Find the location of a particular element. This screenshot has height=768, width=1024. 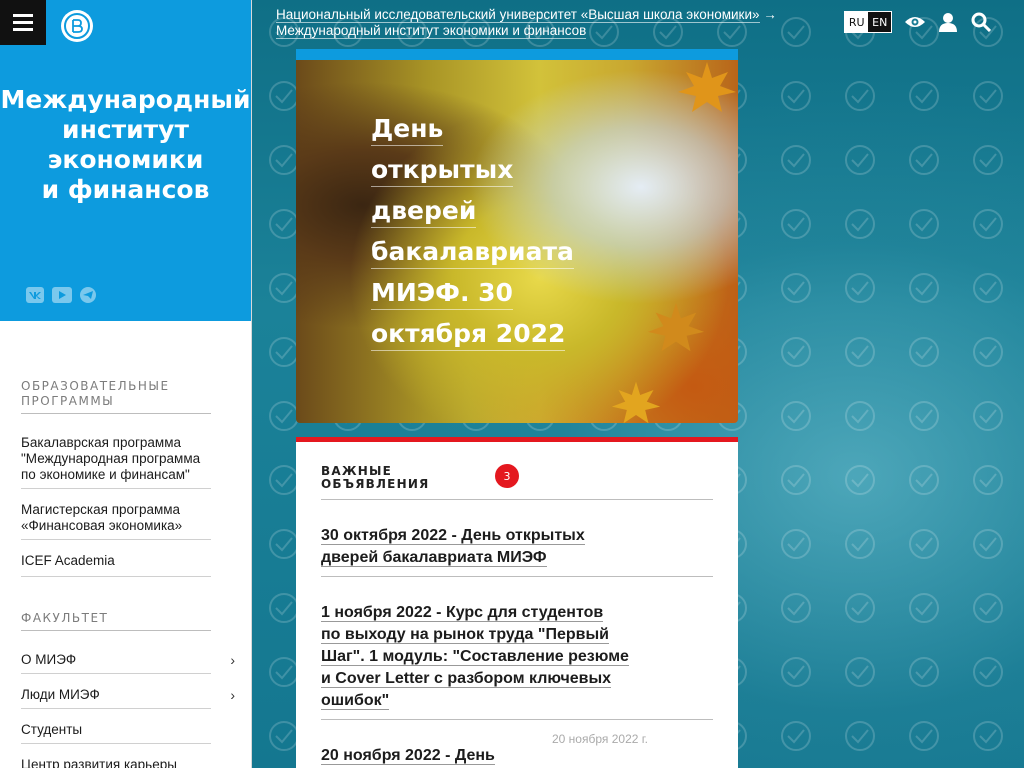

announcement-title-line: по выходу на рынок труда "Первый is located at coordinates (465, 635).